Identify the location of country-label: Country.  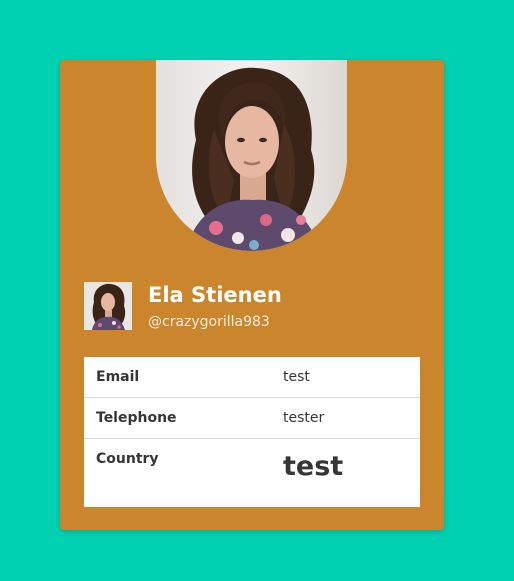
(127, 459).